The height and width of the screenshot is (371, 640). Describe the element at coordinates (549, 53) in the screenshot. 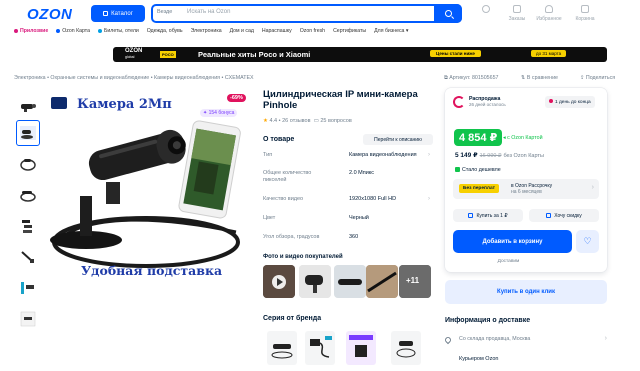

I see `banner-date: до 31 марта` at that location.